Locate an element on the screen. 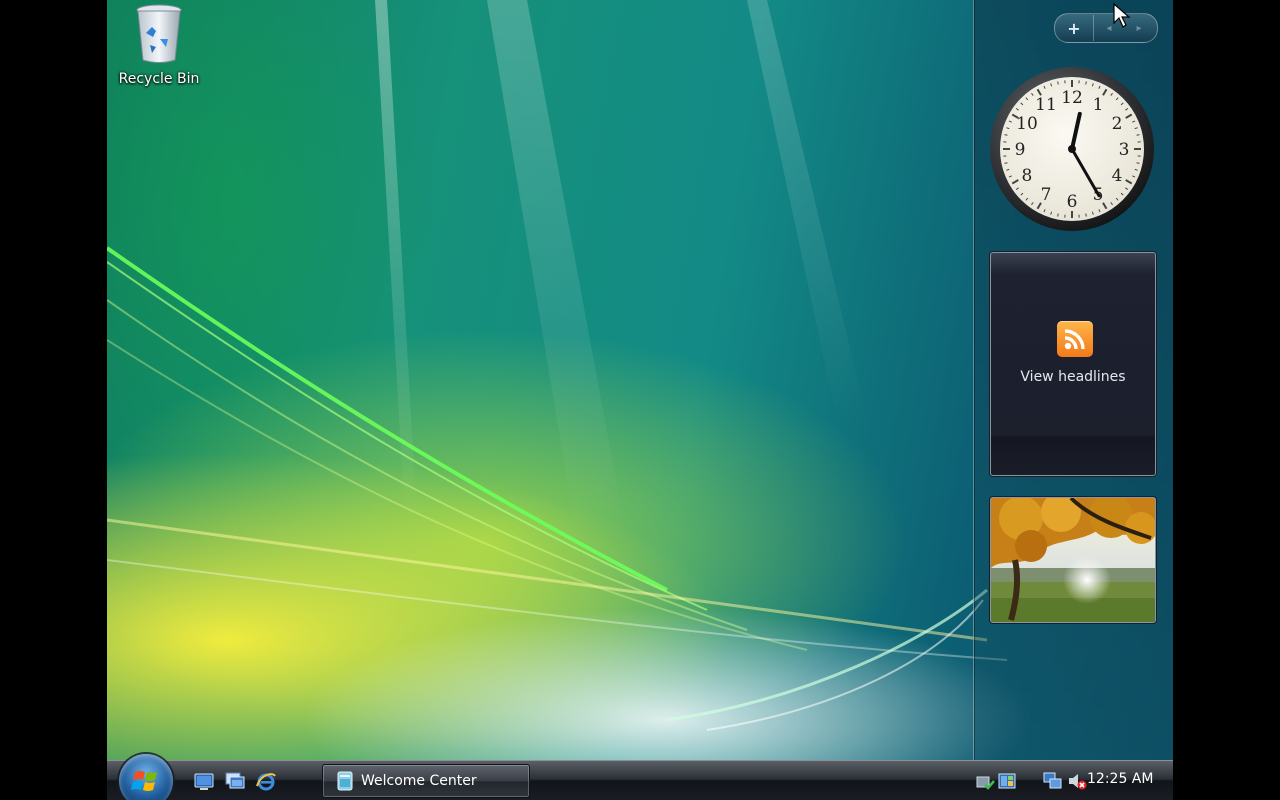 The image size is (1280, 800). notification-area: 12:25 AM is located at coordinates (1070, 780).